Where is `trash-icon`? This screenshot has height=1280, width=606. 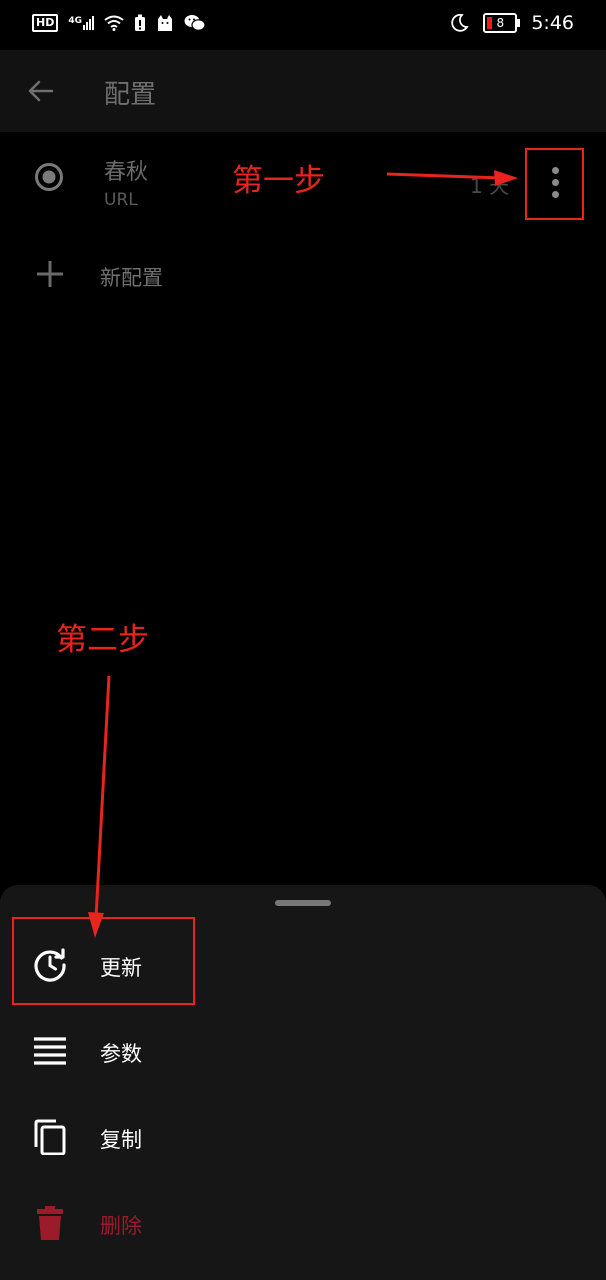
trash-icon is located at coordinates (50, 1223).